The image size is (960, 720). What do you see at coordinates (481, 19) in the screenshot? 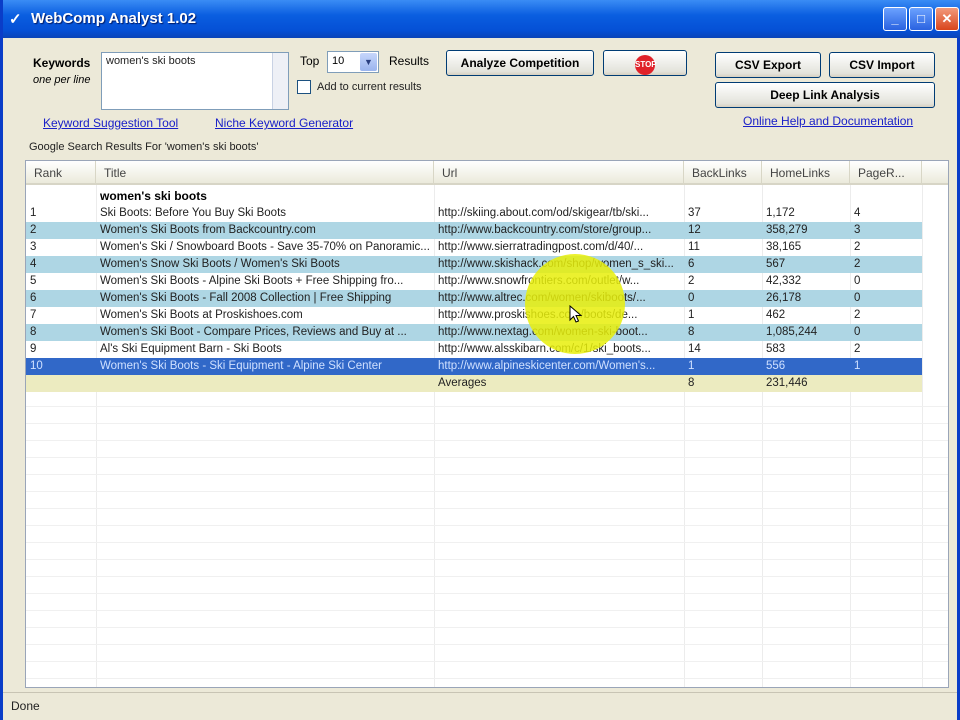
I see `title-bar: ✓ WebComp Analyst 1.02 _ □ ✕` at bounding box center [481, 19].